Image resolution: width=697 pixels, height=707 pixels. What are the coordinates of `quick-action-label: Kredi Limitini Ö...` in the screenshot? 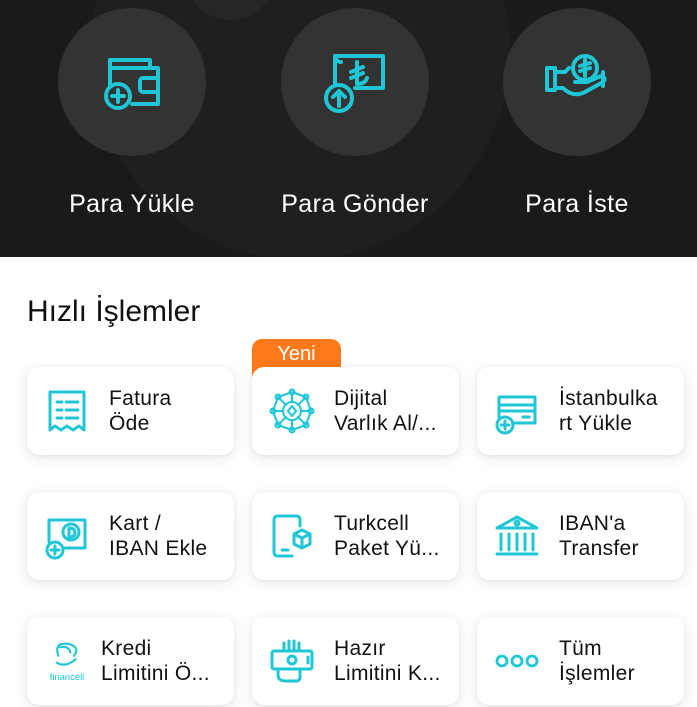 It's located at (155, 661).